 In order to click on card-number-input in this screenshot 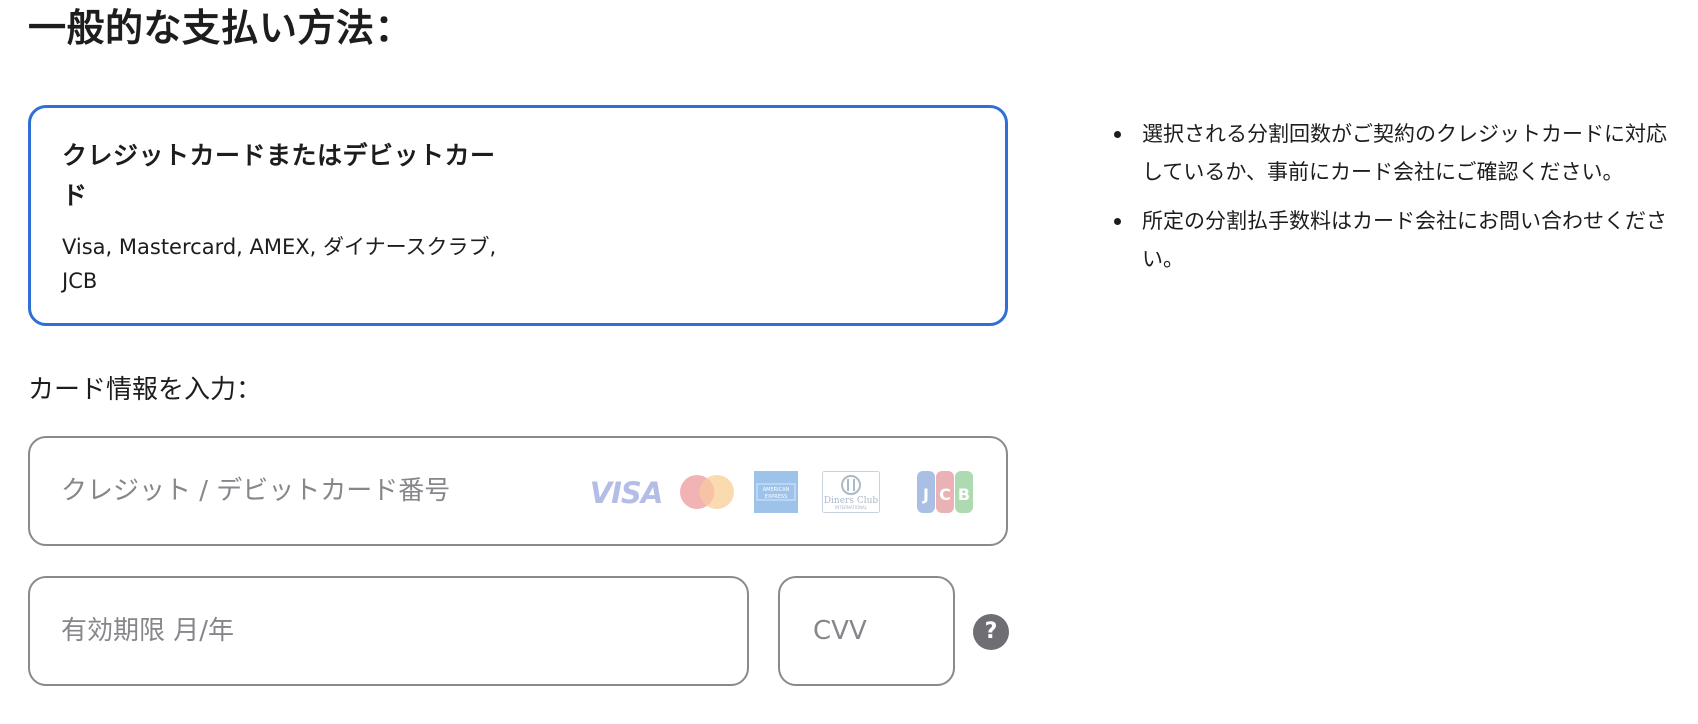, I will do `click(518, 491)`.